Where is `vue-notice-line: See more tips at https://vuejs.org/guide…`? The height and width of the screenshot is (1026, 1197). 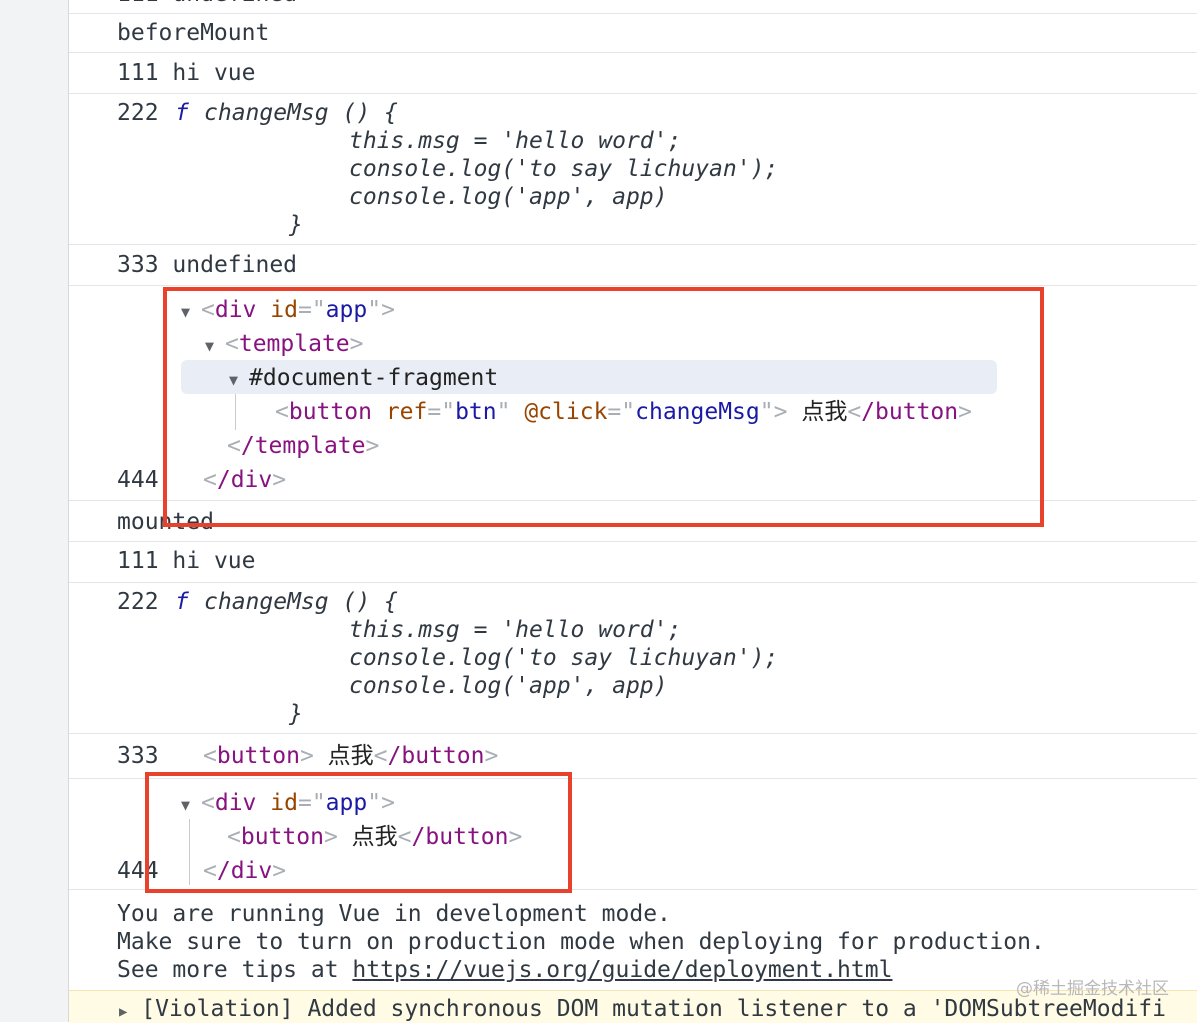 vue-notice-line: See more tips at https://vuejs.org/guide… is located at coordinates (505, 970).